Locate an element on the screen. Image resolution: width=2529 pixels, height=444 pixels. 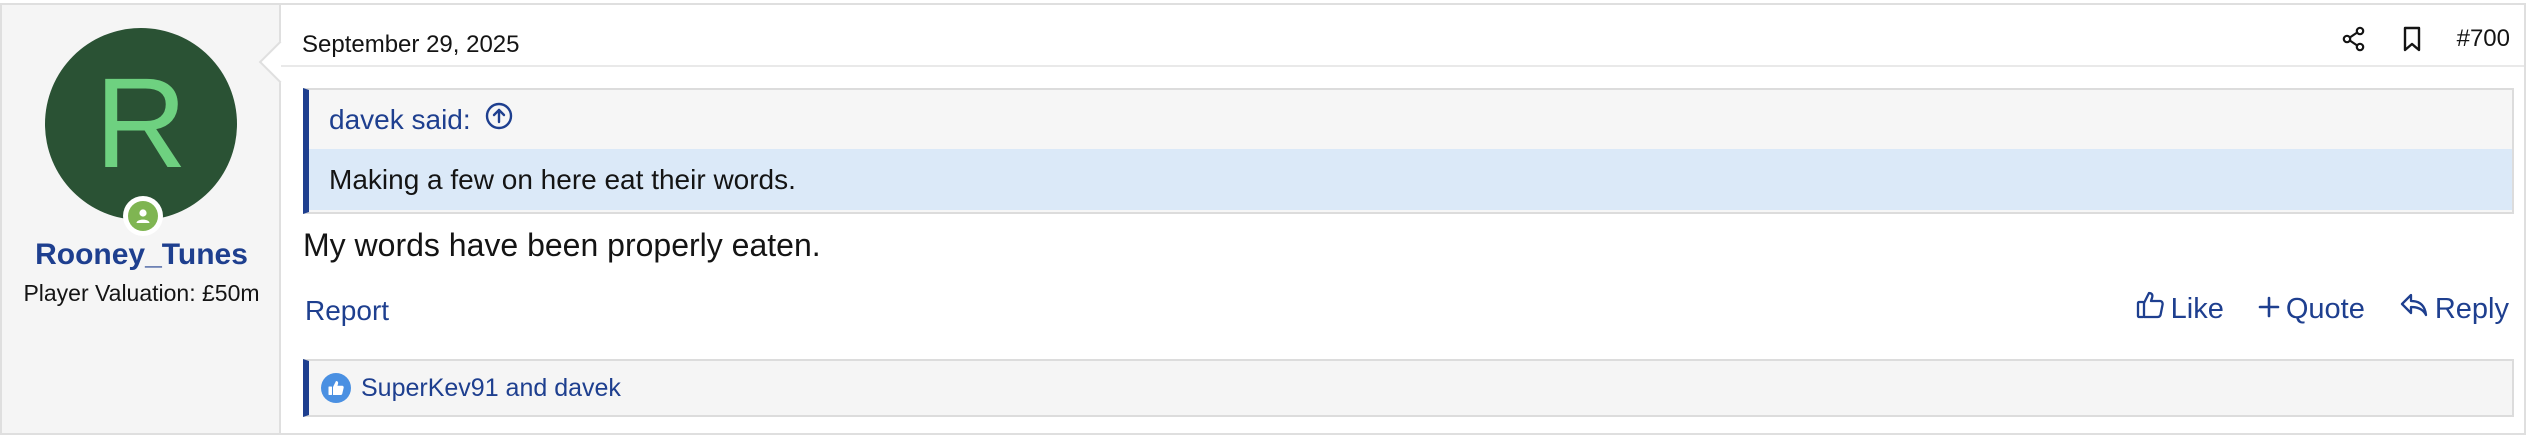
online-status-indicator is located at coordinates (143, 216).